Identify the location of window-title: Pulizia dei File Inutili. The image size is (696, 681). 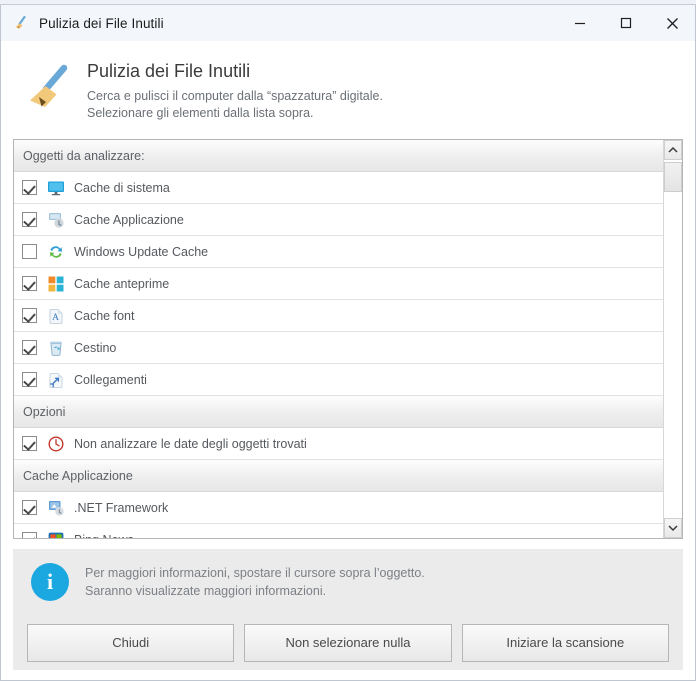
(101, 23).